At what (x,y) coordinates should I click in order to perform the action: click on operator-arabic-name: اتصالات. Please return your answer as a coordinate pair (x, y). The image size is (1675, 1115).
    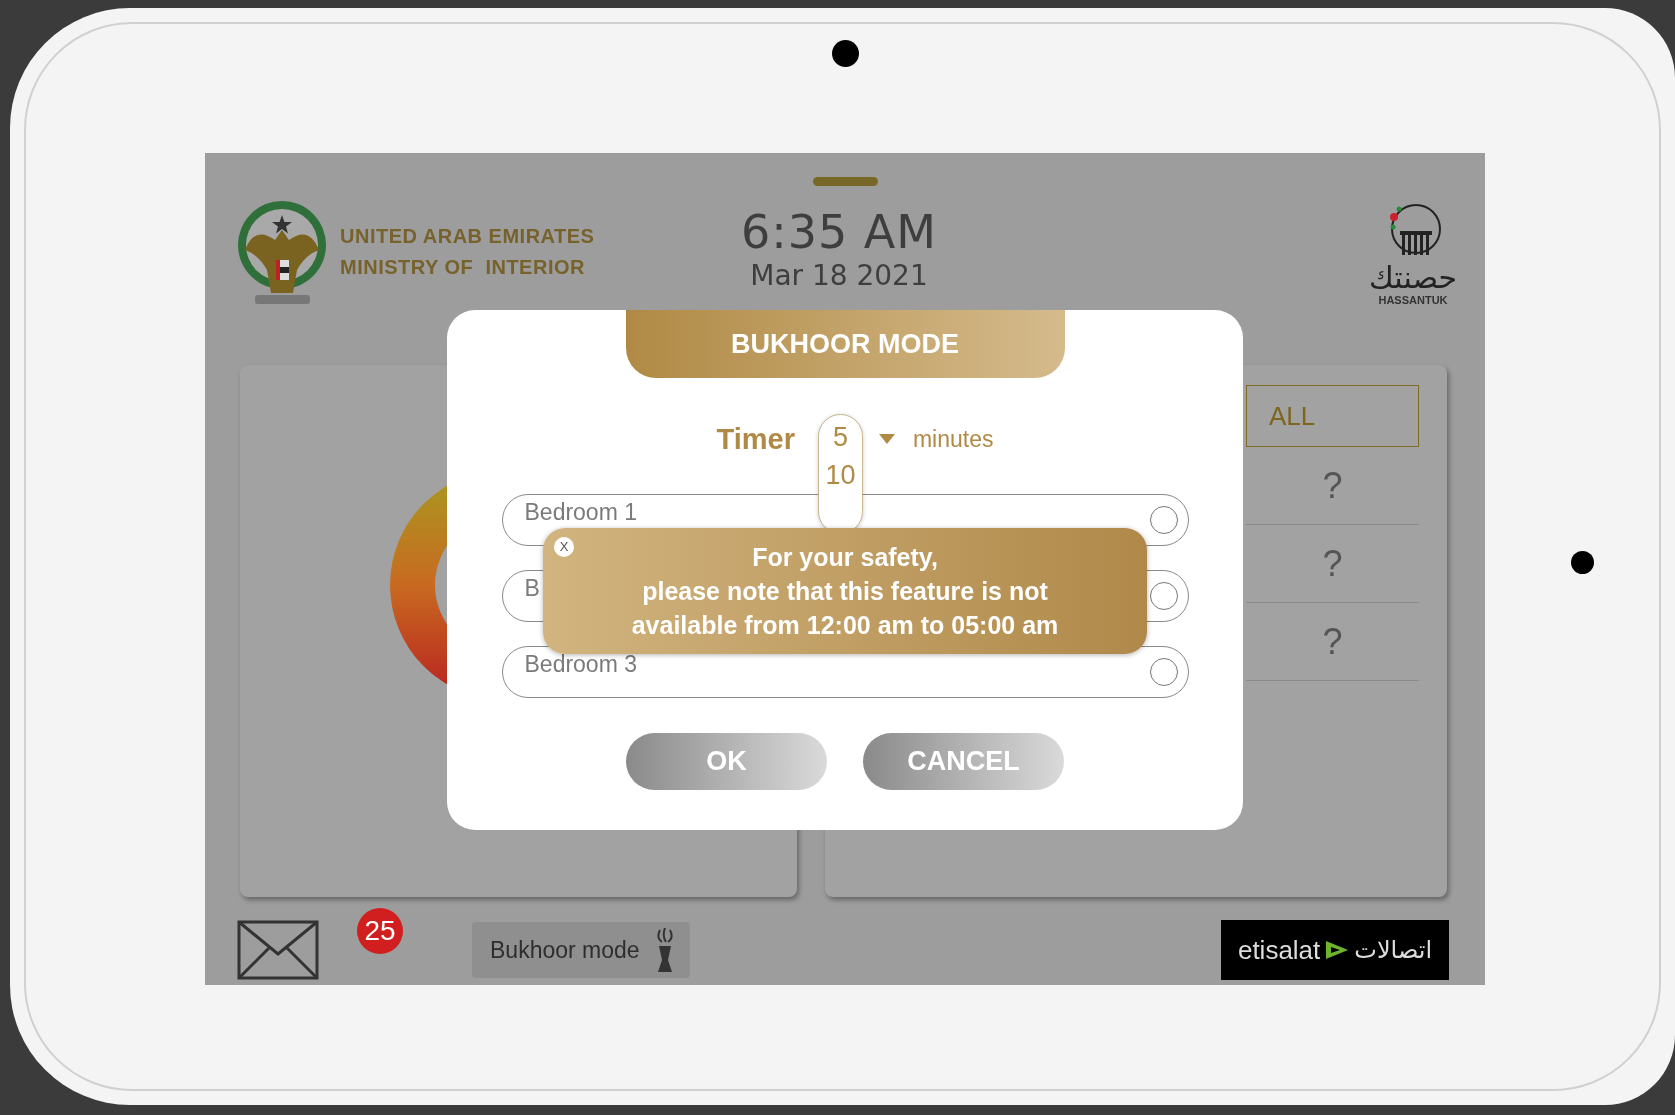
    Looking at the image, I should click on (1393, 950).